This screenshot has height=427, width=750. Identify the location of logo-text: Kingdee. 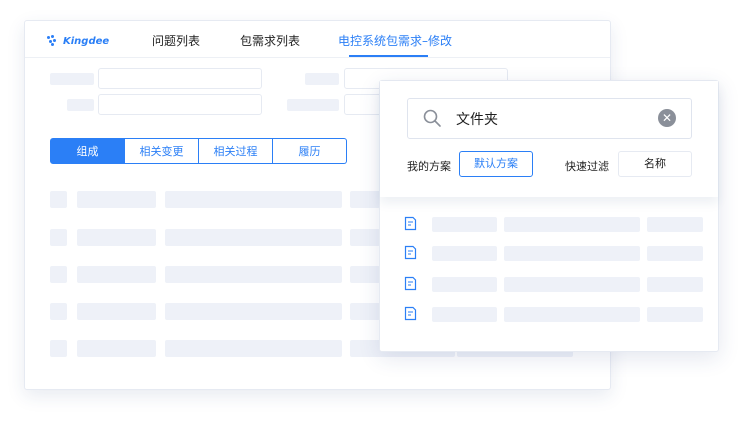
(86, 41).